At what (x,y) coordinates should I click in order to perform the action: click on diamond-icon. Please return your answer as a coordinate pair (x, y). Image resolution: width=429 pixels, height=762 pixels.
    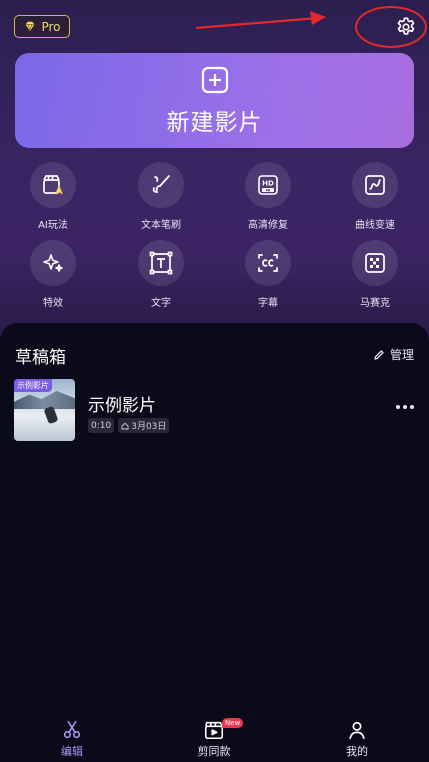
    Looking at the image, I should click on (30, 26).